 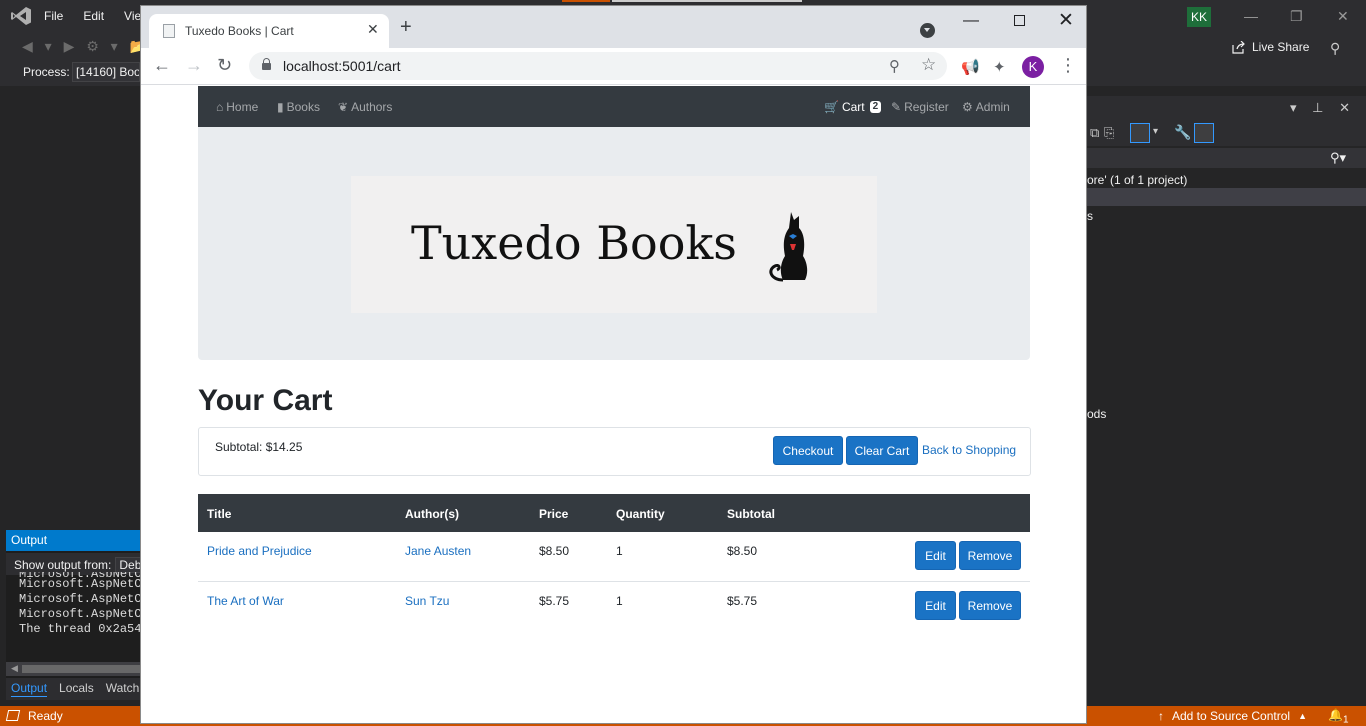 What do you see at coordinates (970, 67) in the screenshot?
I see `megaphone-extension-icon: 📢` at bounding box center [970, 67].